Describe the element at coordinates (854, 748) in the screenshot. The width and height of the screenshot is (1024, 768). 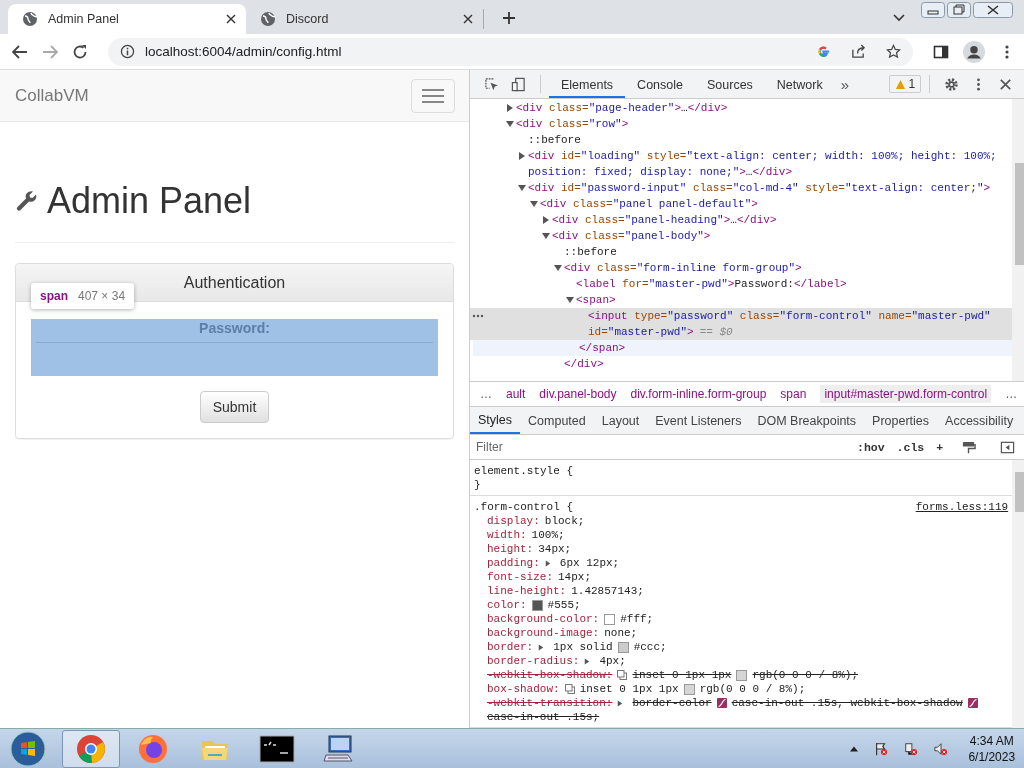
I see `show-hidden-icons-icon` at that location.